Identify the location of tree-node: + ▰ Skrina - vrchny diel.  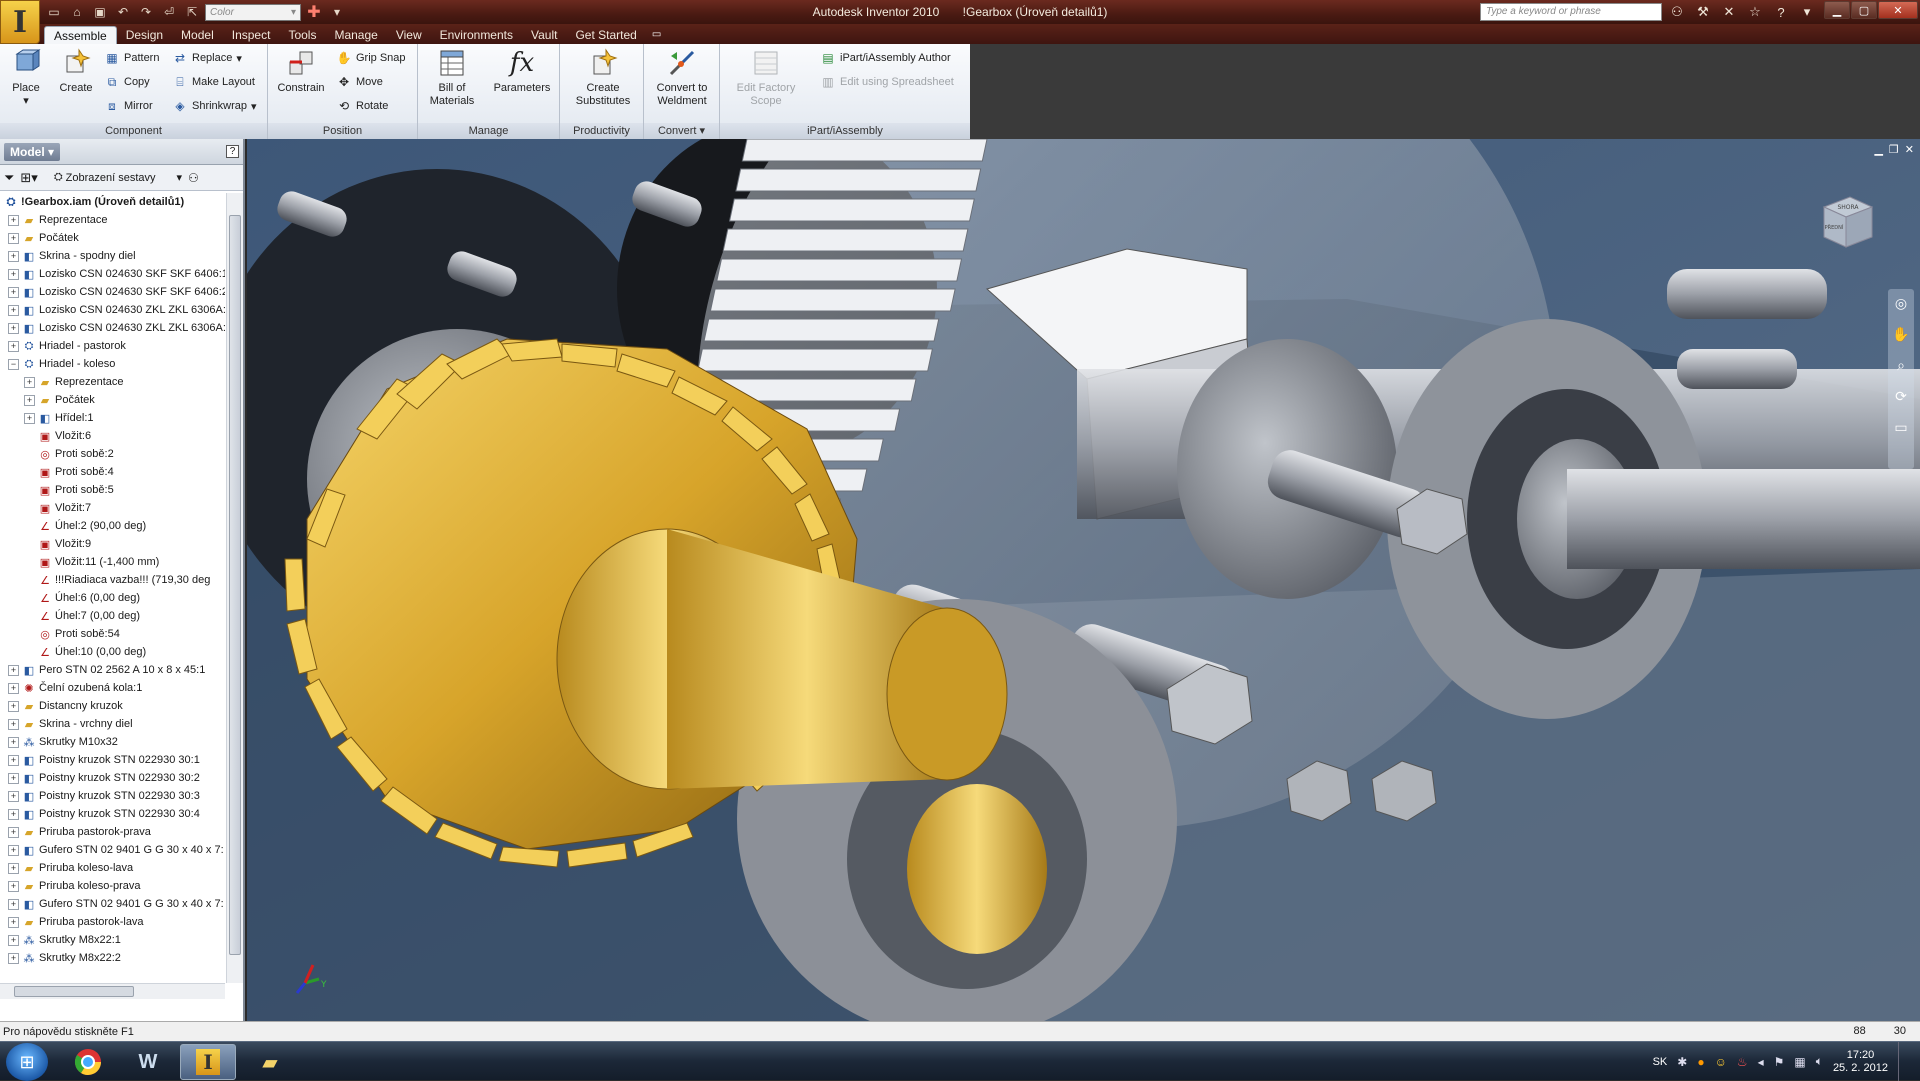
(112, 724).